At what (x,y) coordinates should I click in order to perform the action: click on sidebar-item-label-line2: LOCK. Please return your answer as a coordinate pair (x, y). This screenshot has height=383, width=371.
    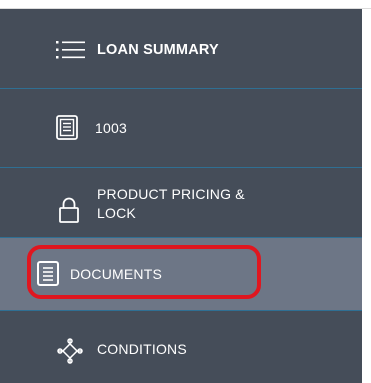
    Looking at the image, I should click on (116, 213).